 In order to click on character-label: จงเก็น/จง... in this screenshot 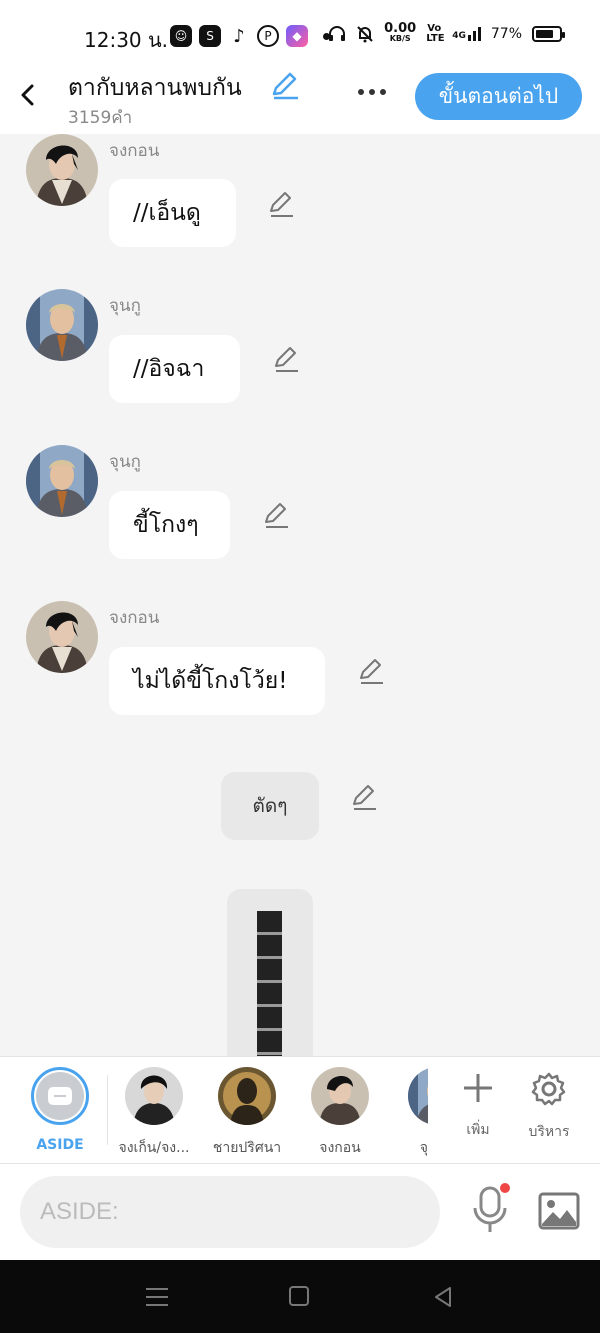, I will do `click(154, 1148)`.